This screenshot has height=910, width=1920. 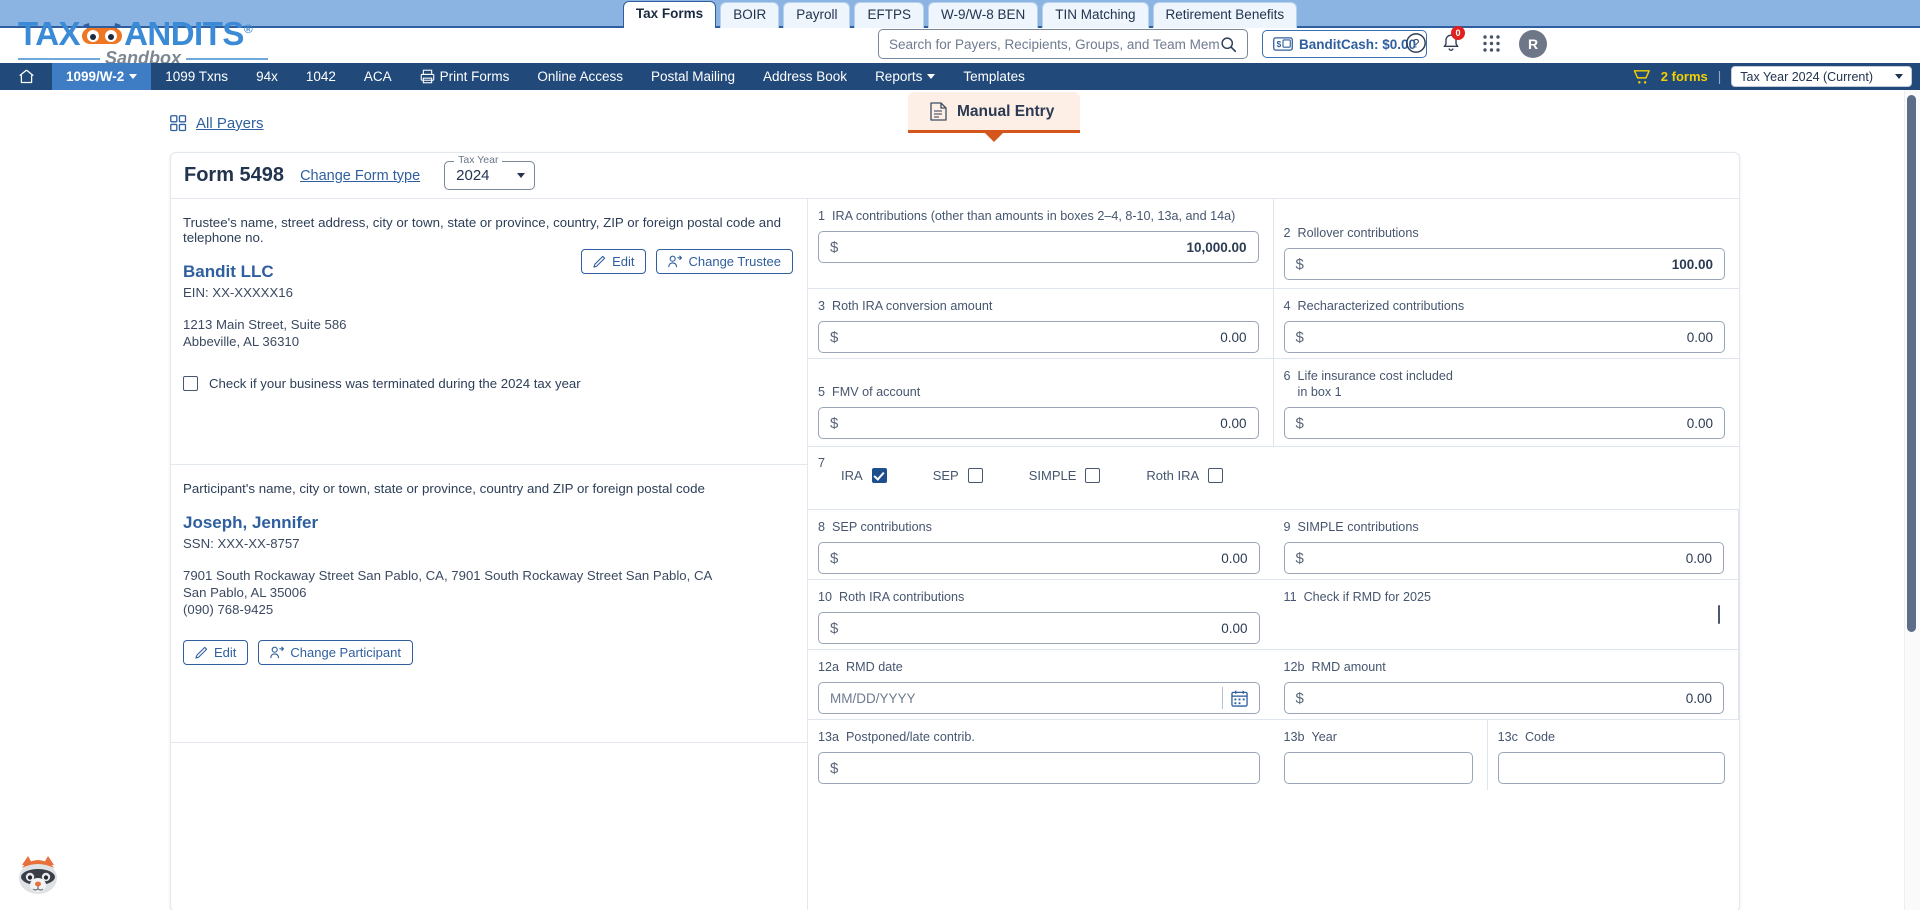 I want to click on nav-item-aca: ACA, so click(x=378, y=76).